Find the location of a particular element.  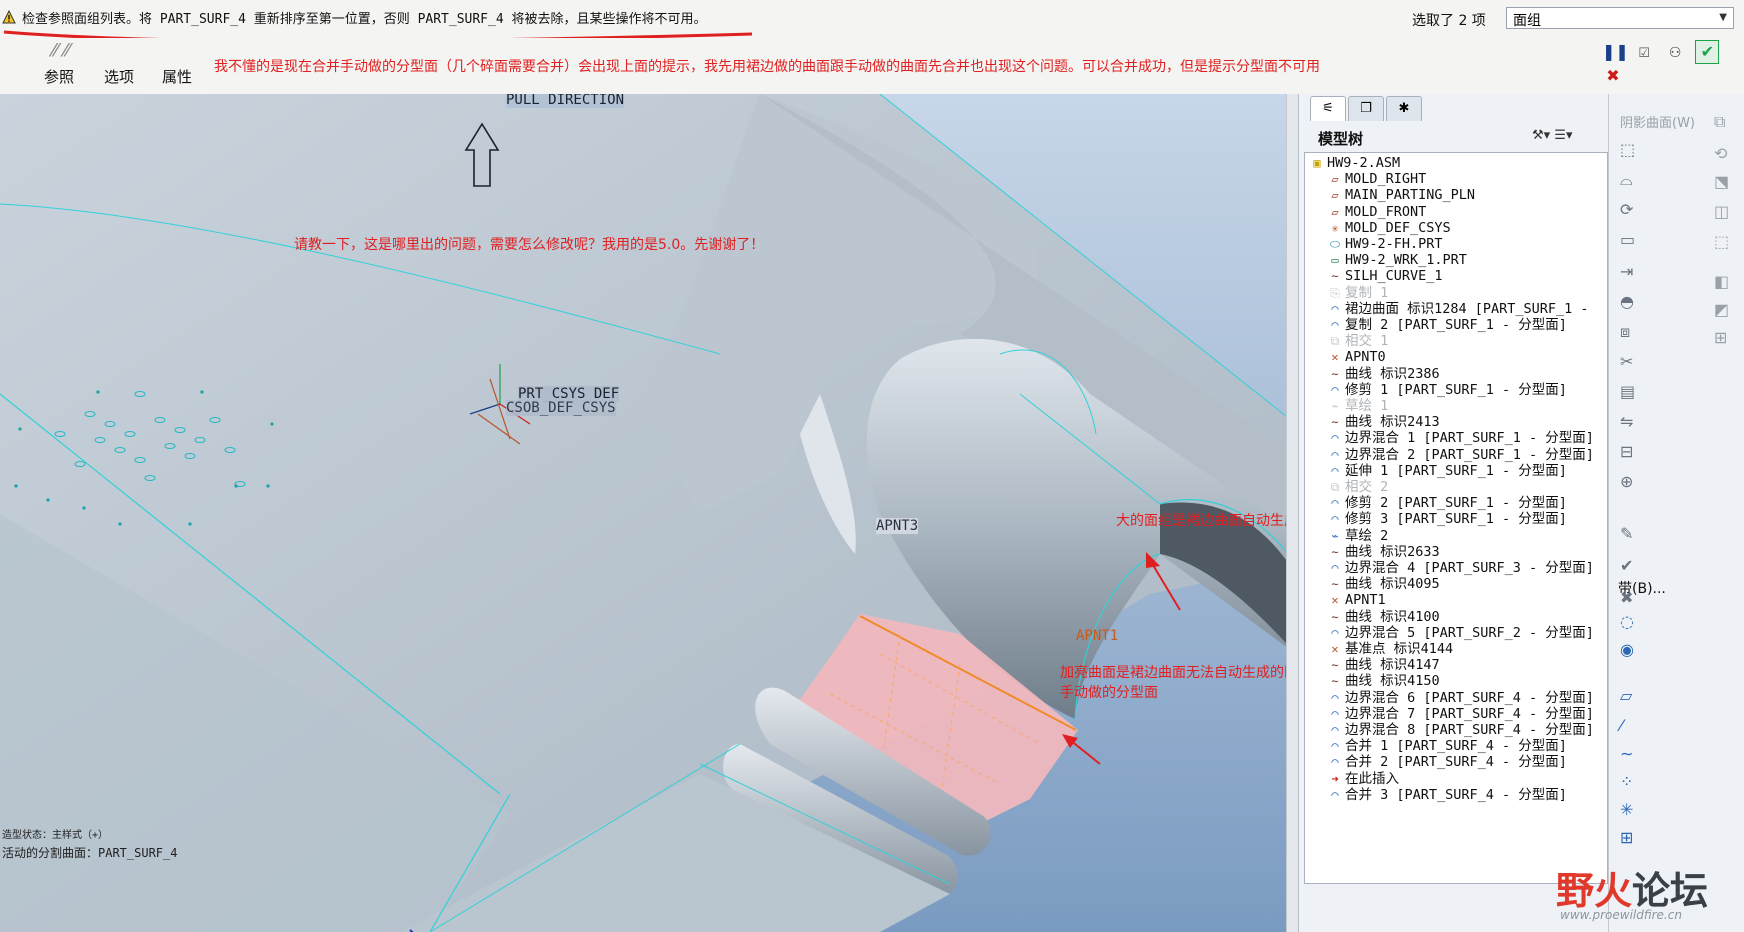

tree-item-label: 草绘 2 is located at coordinates (1367, 535).